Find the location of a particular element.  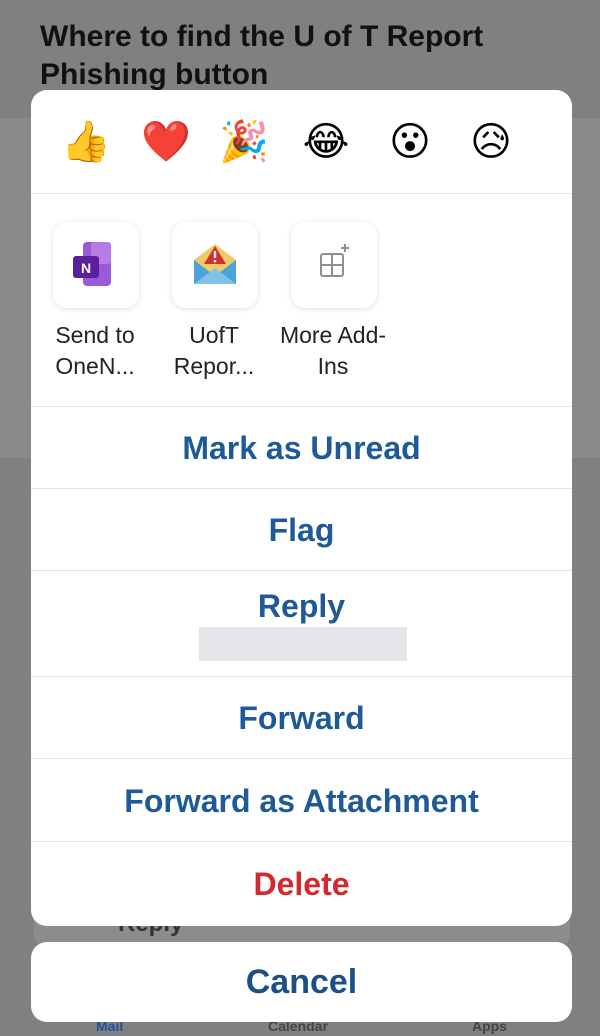

addin-more-addins: More Add-Ins is located at coordinates (333, 307).